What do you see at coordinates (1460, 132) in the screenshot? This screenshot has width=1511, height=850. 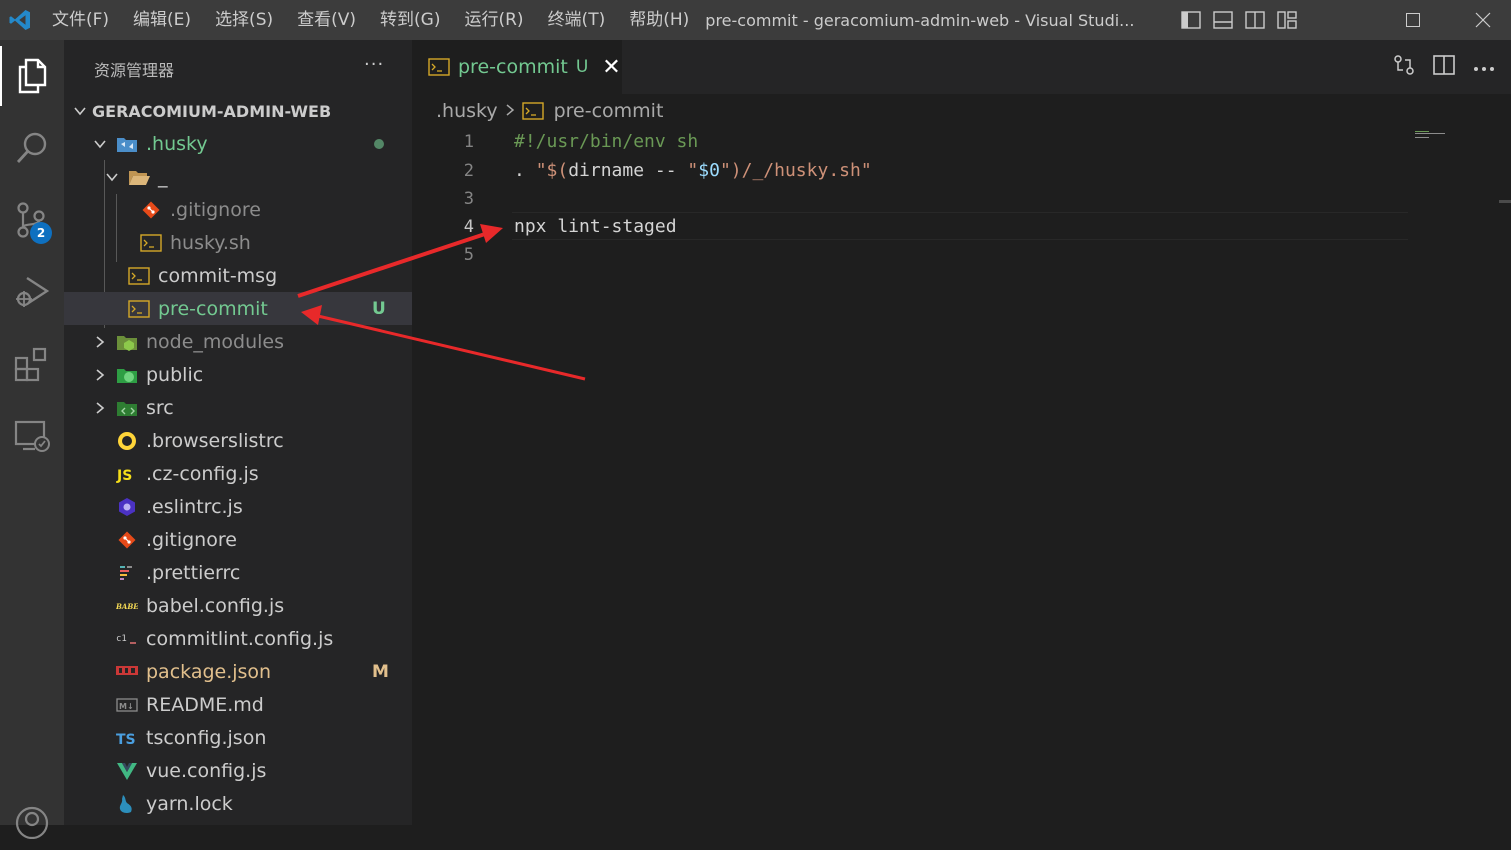 I see `minimap` at bounding box center [1460, 132].